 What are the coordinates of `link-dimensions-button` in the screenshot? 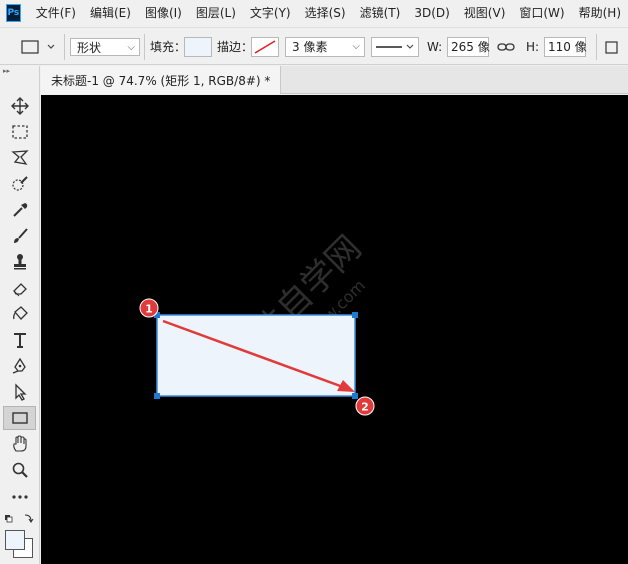 It's located at (506, 47).